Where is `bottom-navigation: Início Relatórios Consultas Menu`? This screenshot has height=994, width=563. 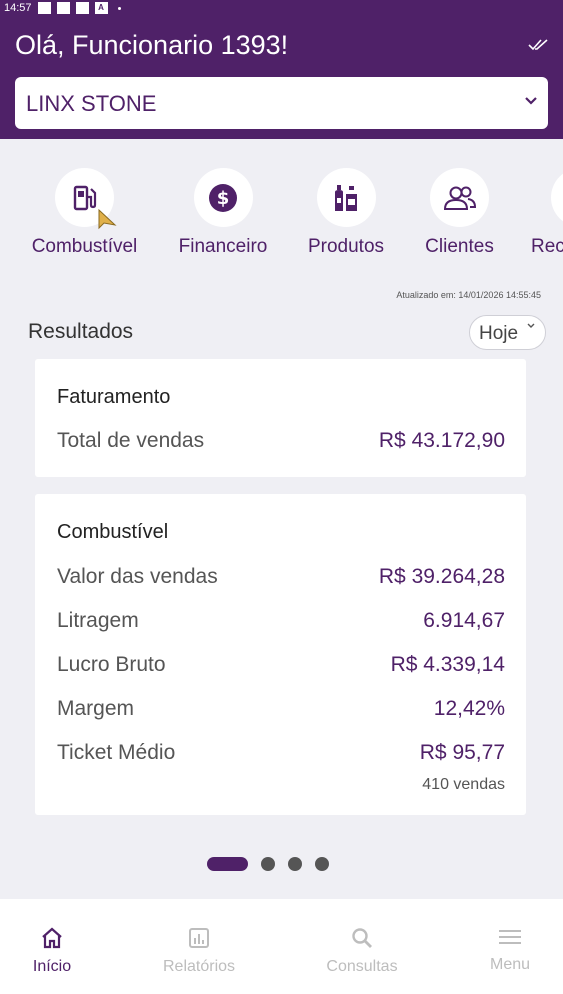
bottom-navigation: Início Relatórios Consultas Menu is located at coordinates (281, 946).